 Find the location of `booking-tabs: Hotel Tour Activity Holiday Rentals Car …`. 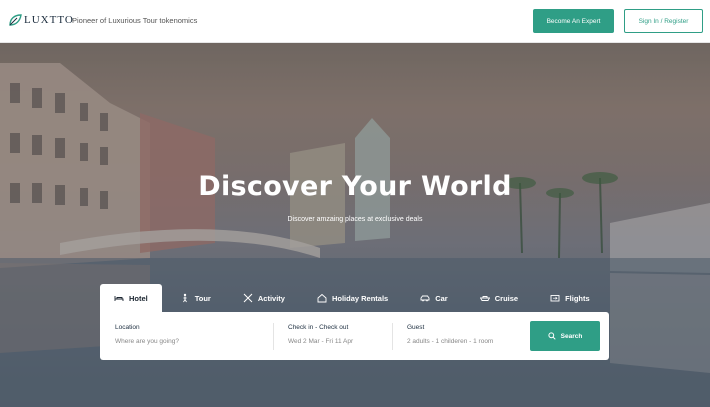

booking-tabs: Hotel Tour Activity Holiday Rentals Car … is located at coordinates (354, 298).